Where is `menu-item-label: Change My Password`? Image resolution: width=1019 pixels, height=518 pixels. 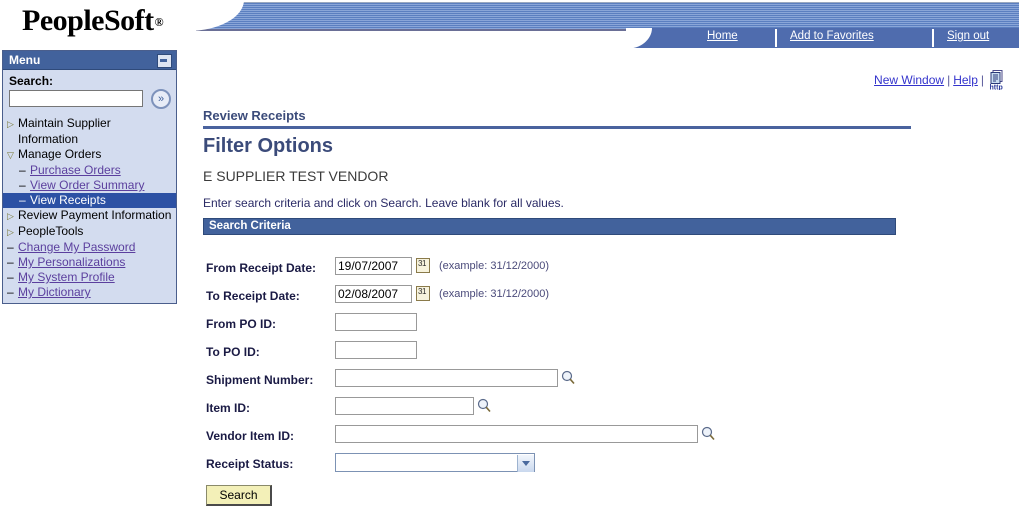 menu-item-label: Change My Password is located at coordinates (77, 247).